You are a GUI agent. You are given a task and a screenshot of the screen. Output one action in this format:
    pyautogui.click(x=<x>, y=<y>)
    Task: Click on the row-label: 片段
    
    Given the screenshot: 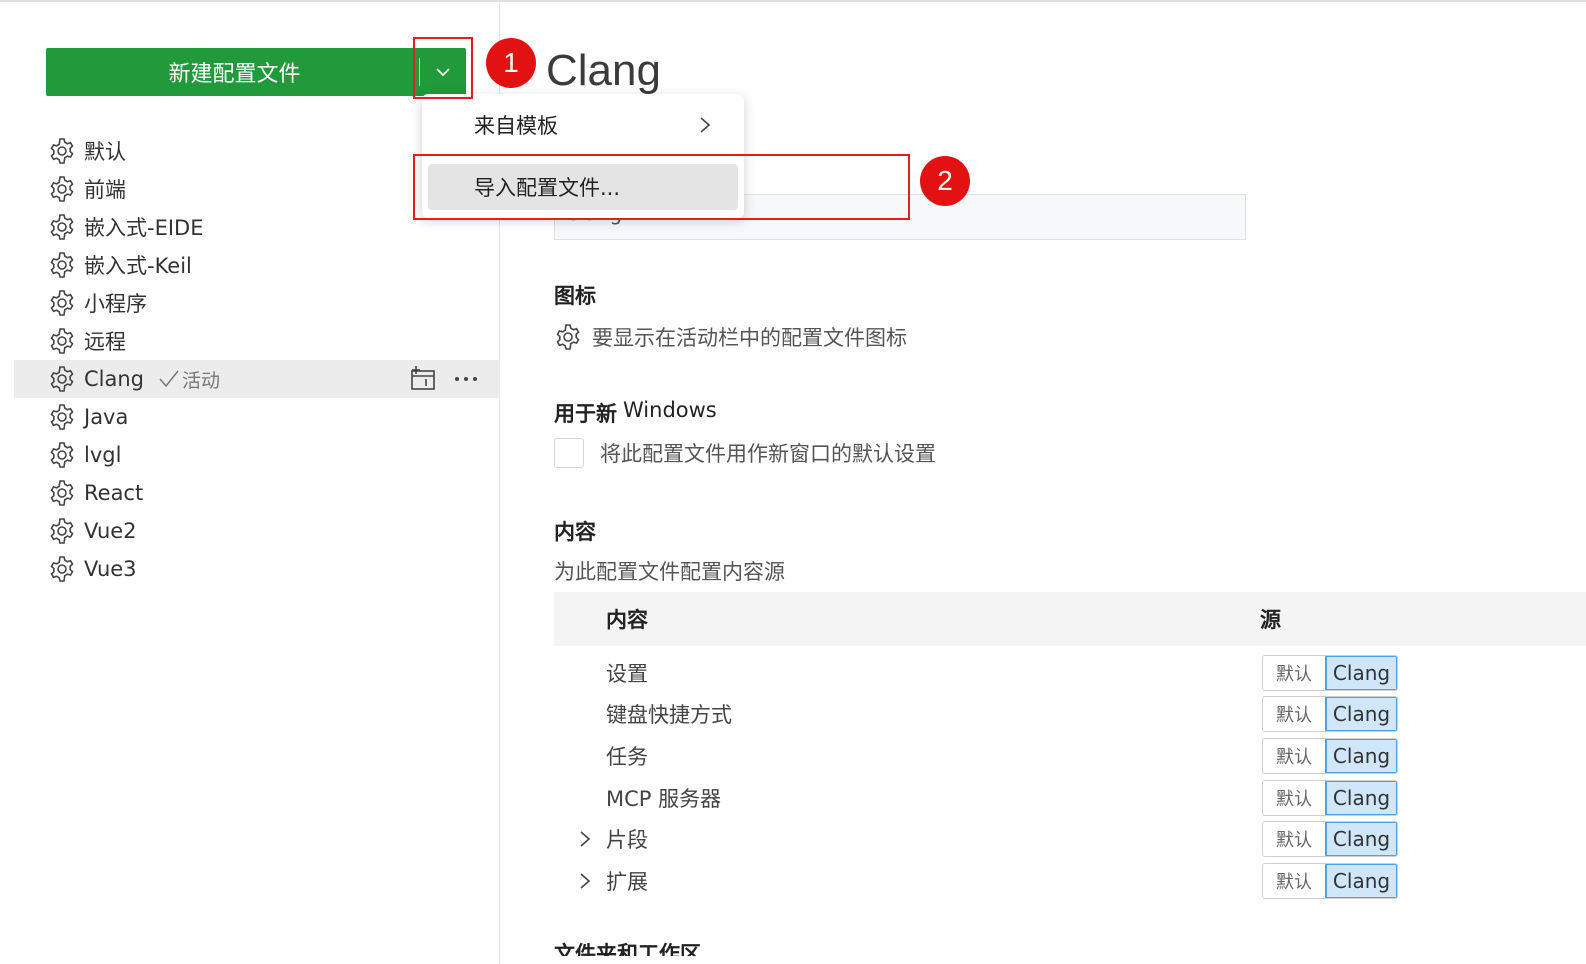 What is the action you would take?
    pyautogui.click(x=907, y=839)
    